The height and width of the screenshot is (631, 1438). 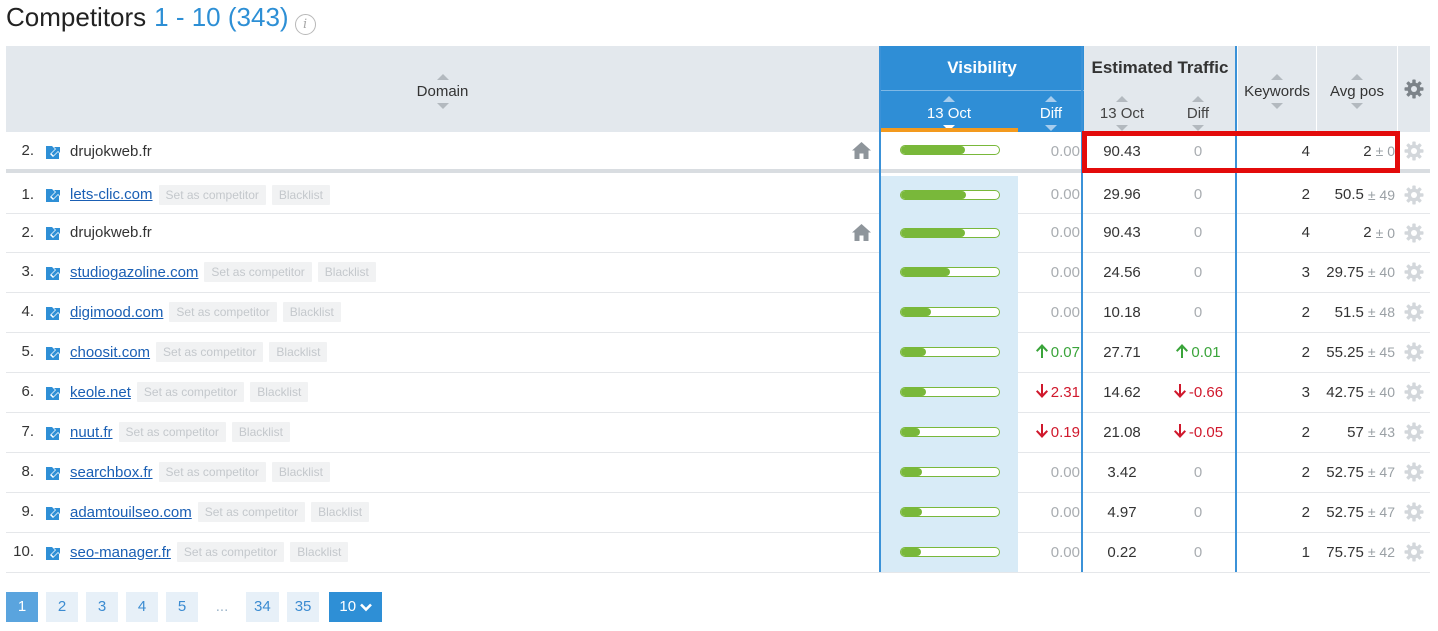 I want to click on row-rank: 2., so click(x=27, y=232).